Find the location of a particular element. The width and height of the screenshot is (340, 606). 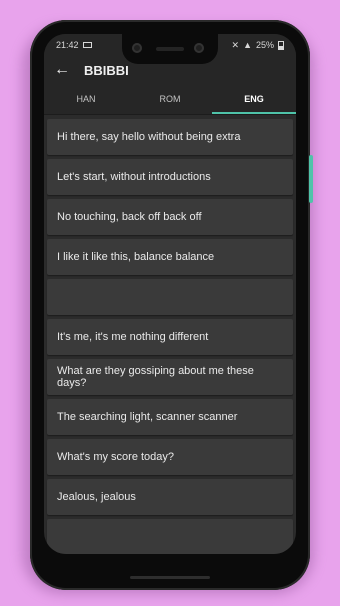

lyric-line: Let's start, without introductions is located at coordinates (170, 177).